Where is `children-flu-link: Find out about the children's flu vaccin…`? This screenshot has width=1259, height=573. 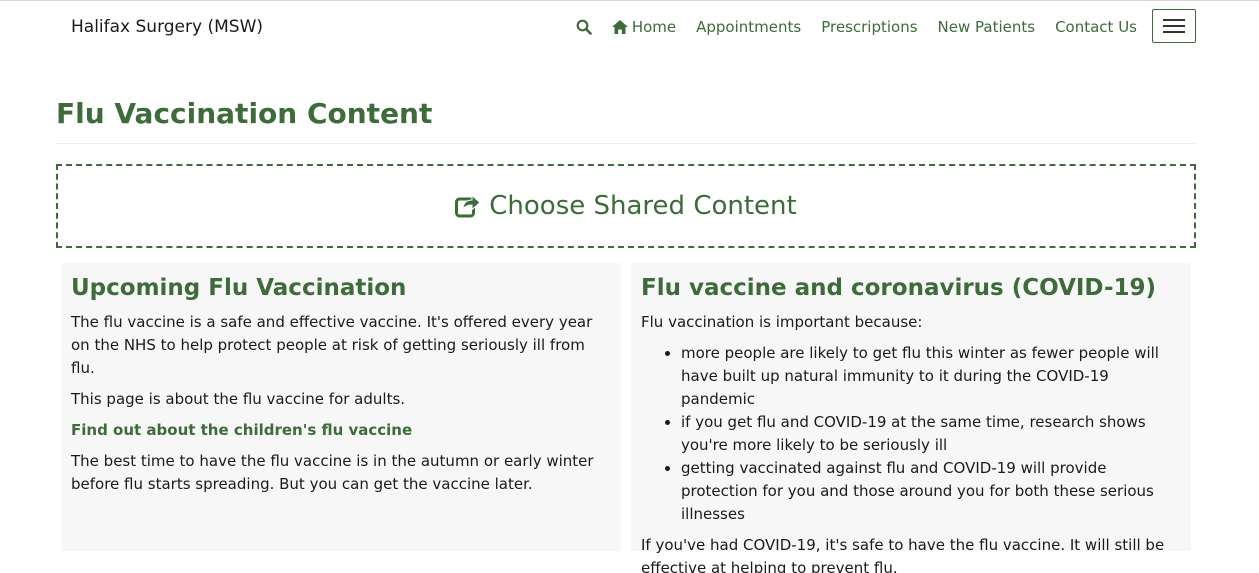
children-flu-link: Find out about the children's flu vaccin… is located at coordinates (341, 430).